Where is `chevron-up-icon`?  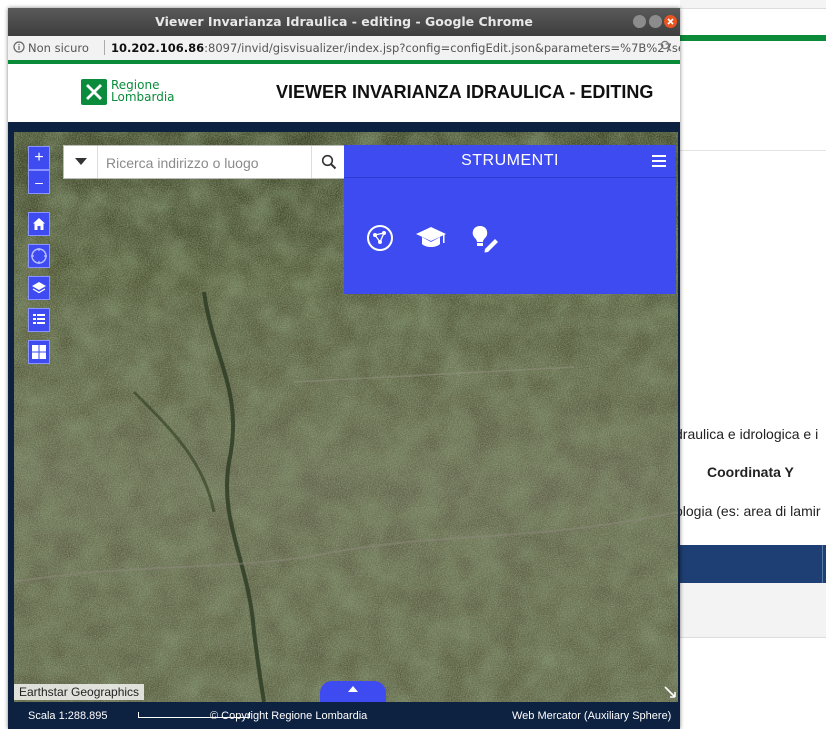 chevron-up-icon is located at coordinates (353, 689).